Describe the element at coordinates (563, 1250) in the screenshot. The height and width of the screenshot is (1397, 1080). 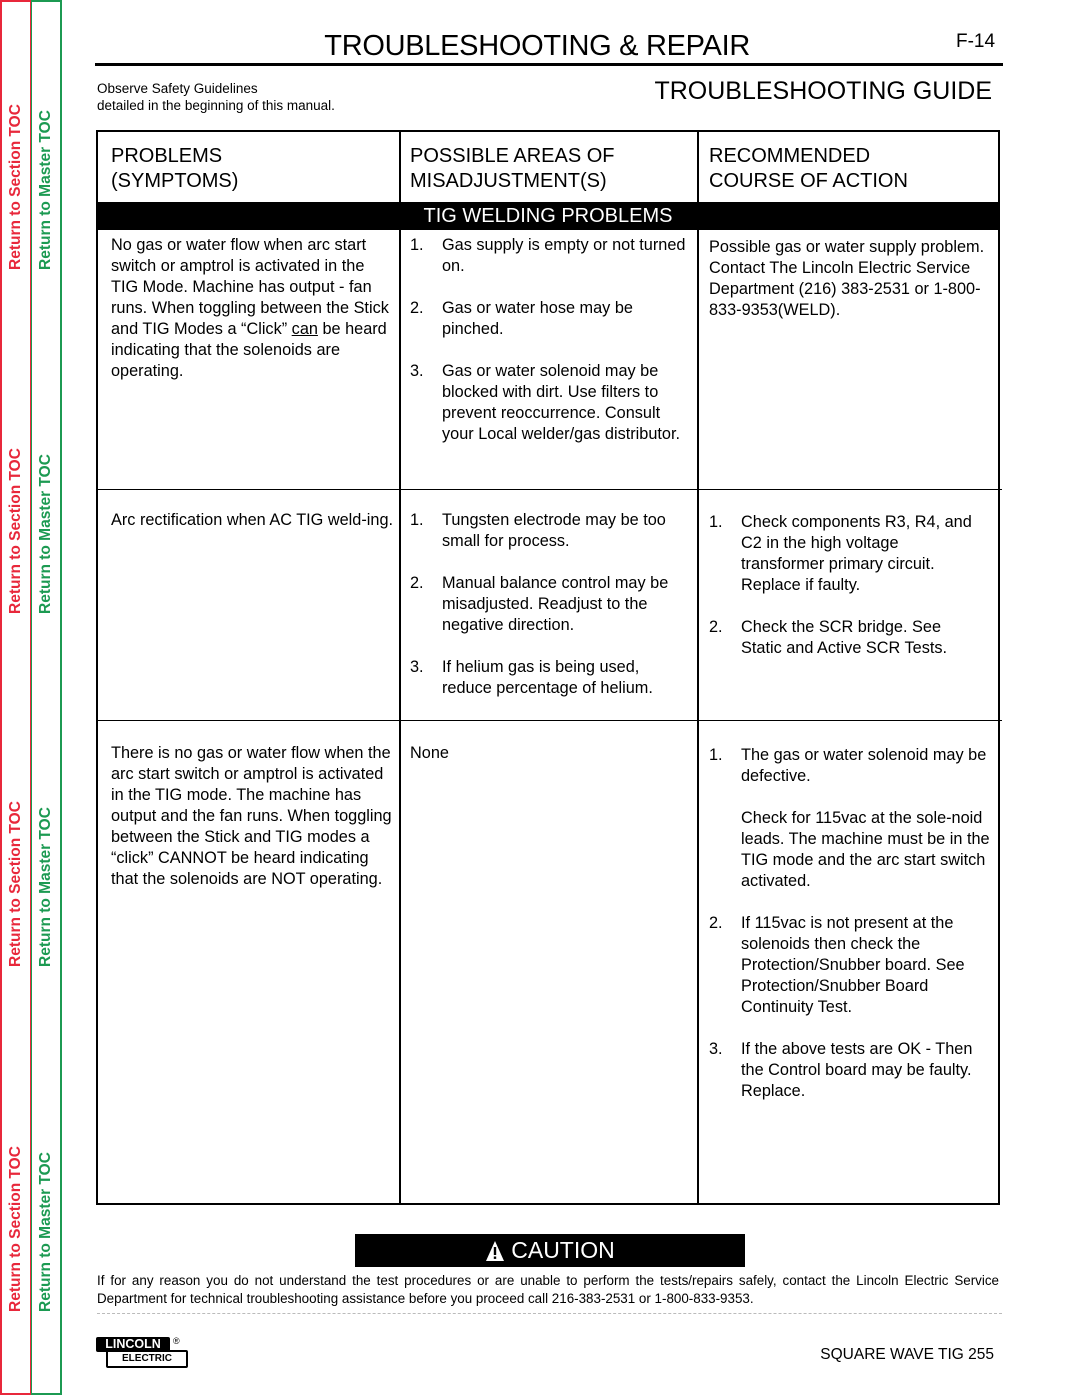
I see `caution-label: CAUTION` at that location.